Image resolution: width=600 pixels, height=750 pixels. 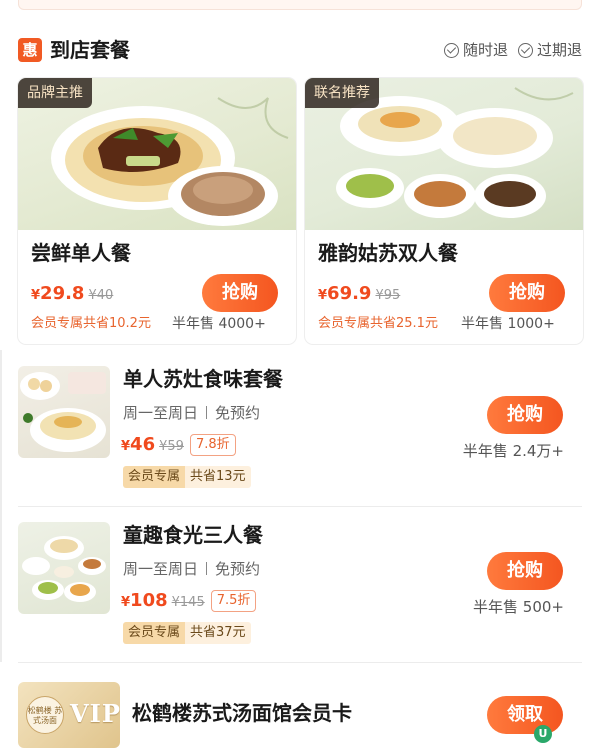 I want to click on card-price: ¥29.8 ¥40, so click(x=72, y=295).